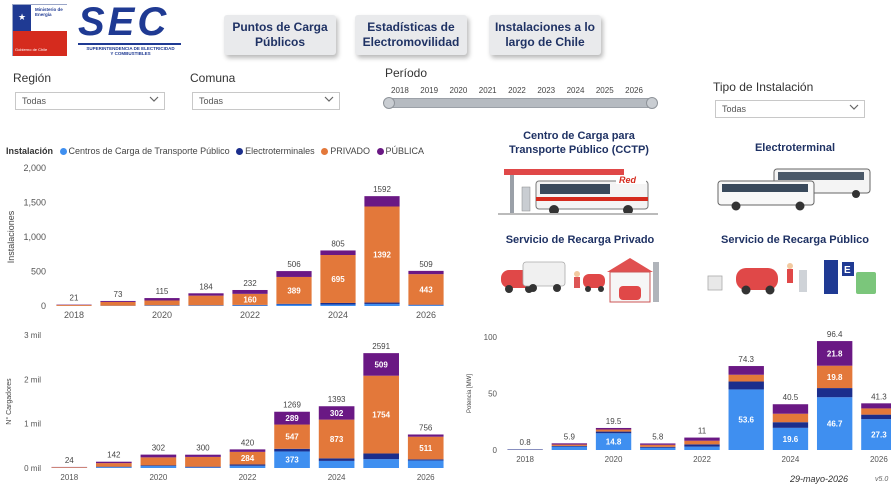  I want to click on comuna-dropdown: Todas, so click(266, 101).